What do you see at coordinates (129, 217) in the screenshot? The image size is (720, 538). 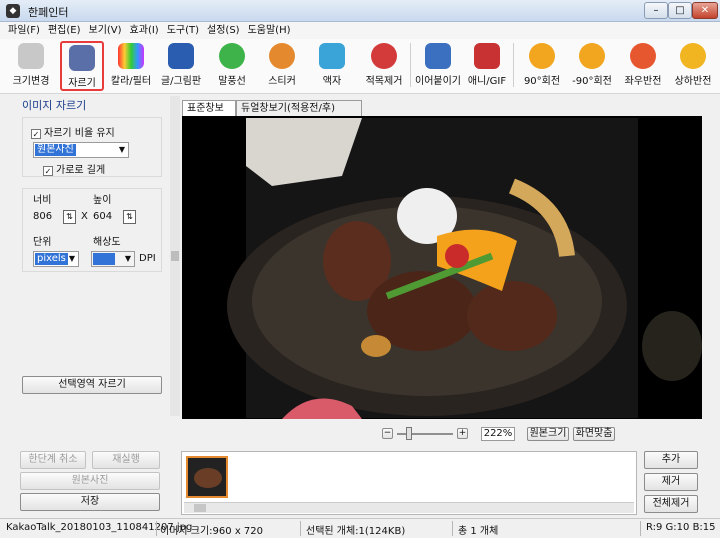 I see `height-stepper-icon: ⇅` at bounding box center [129, 217].